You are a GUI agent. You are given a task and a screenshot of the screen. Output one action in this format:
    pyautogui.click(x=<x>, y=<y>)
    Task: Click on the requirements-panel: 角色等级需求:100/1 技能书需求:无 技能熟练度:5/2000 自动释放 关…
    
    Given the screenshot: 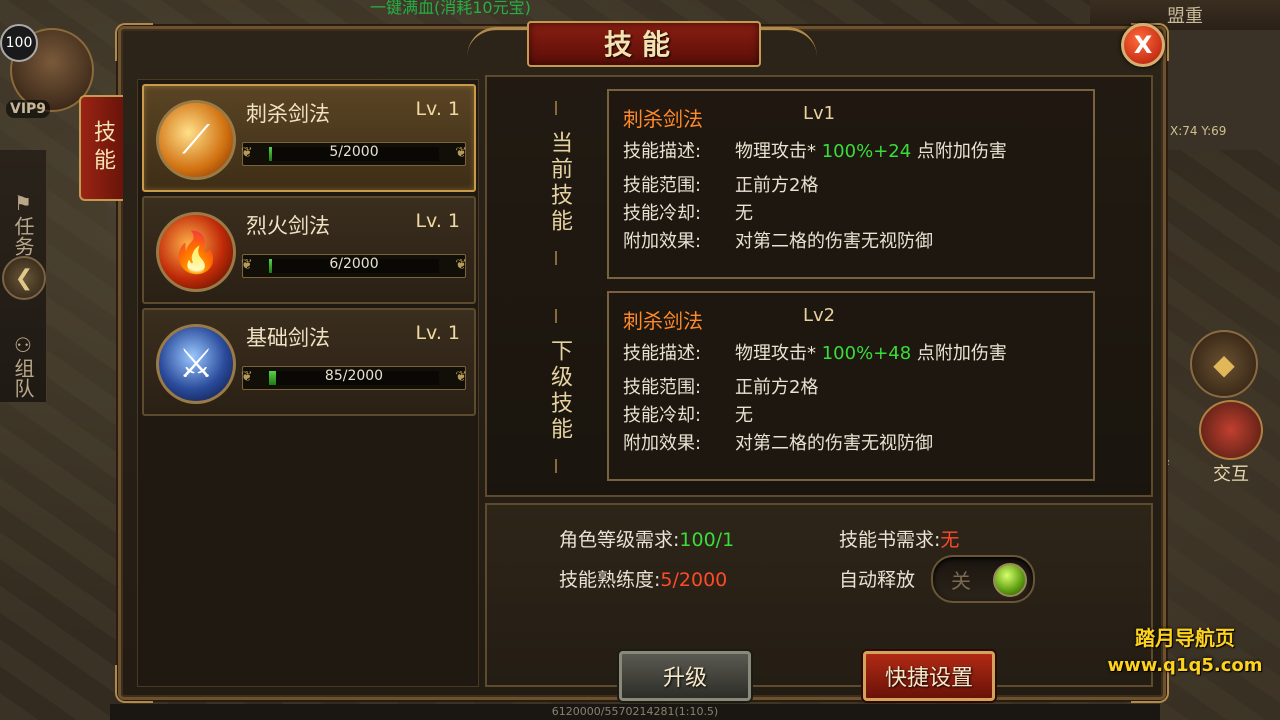 What is the action you would take?
    pyautogui.click(x=819, y=602)
    